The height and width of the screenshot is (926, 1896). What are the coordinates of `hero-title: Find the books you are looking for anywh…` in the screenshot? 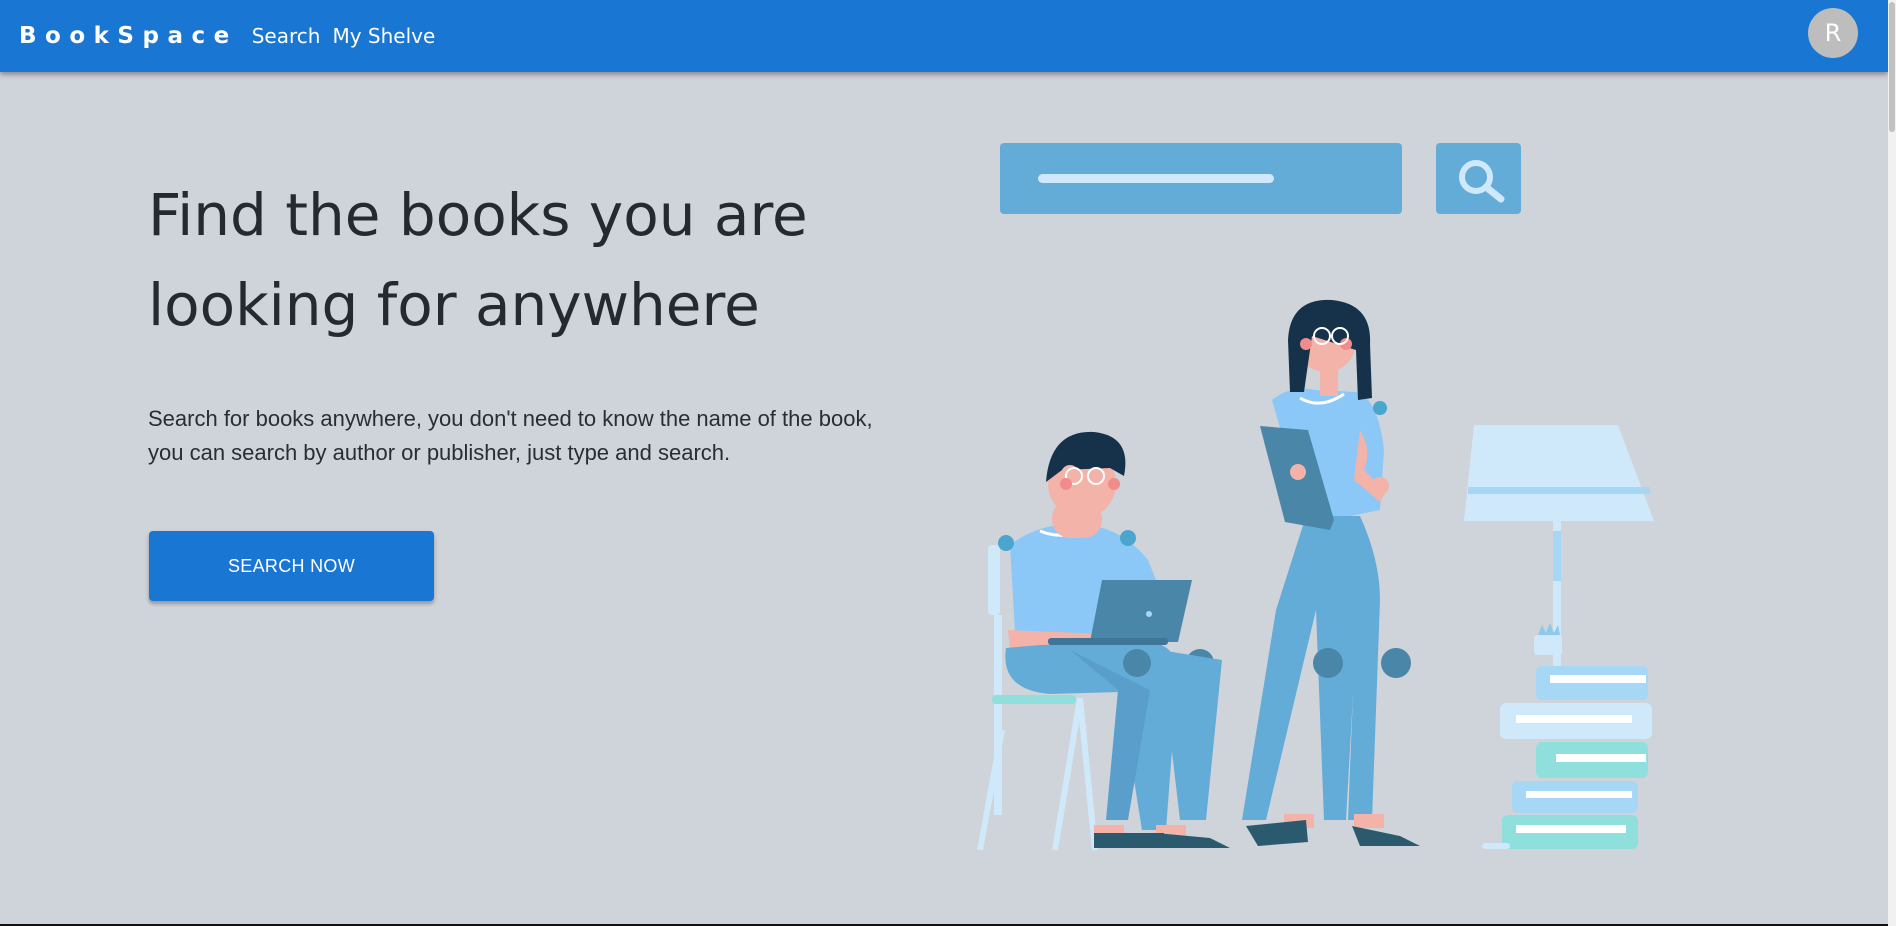 It's located at (528, 260).